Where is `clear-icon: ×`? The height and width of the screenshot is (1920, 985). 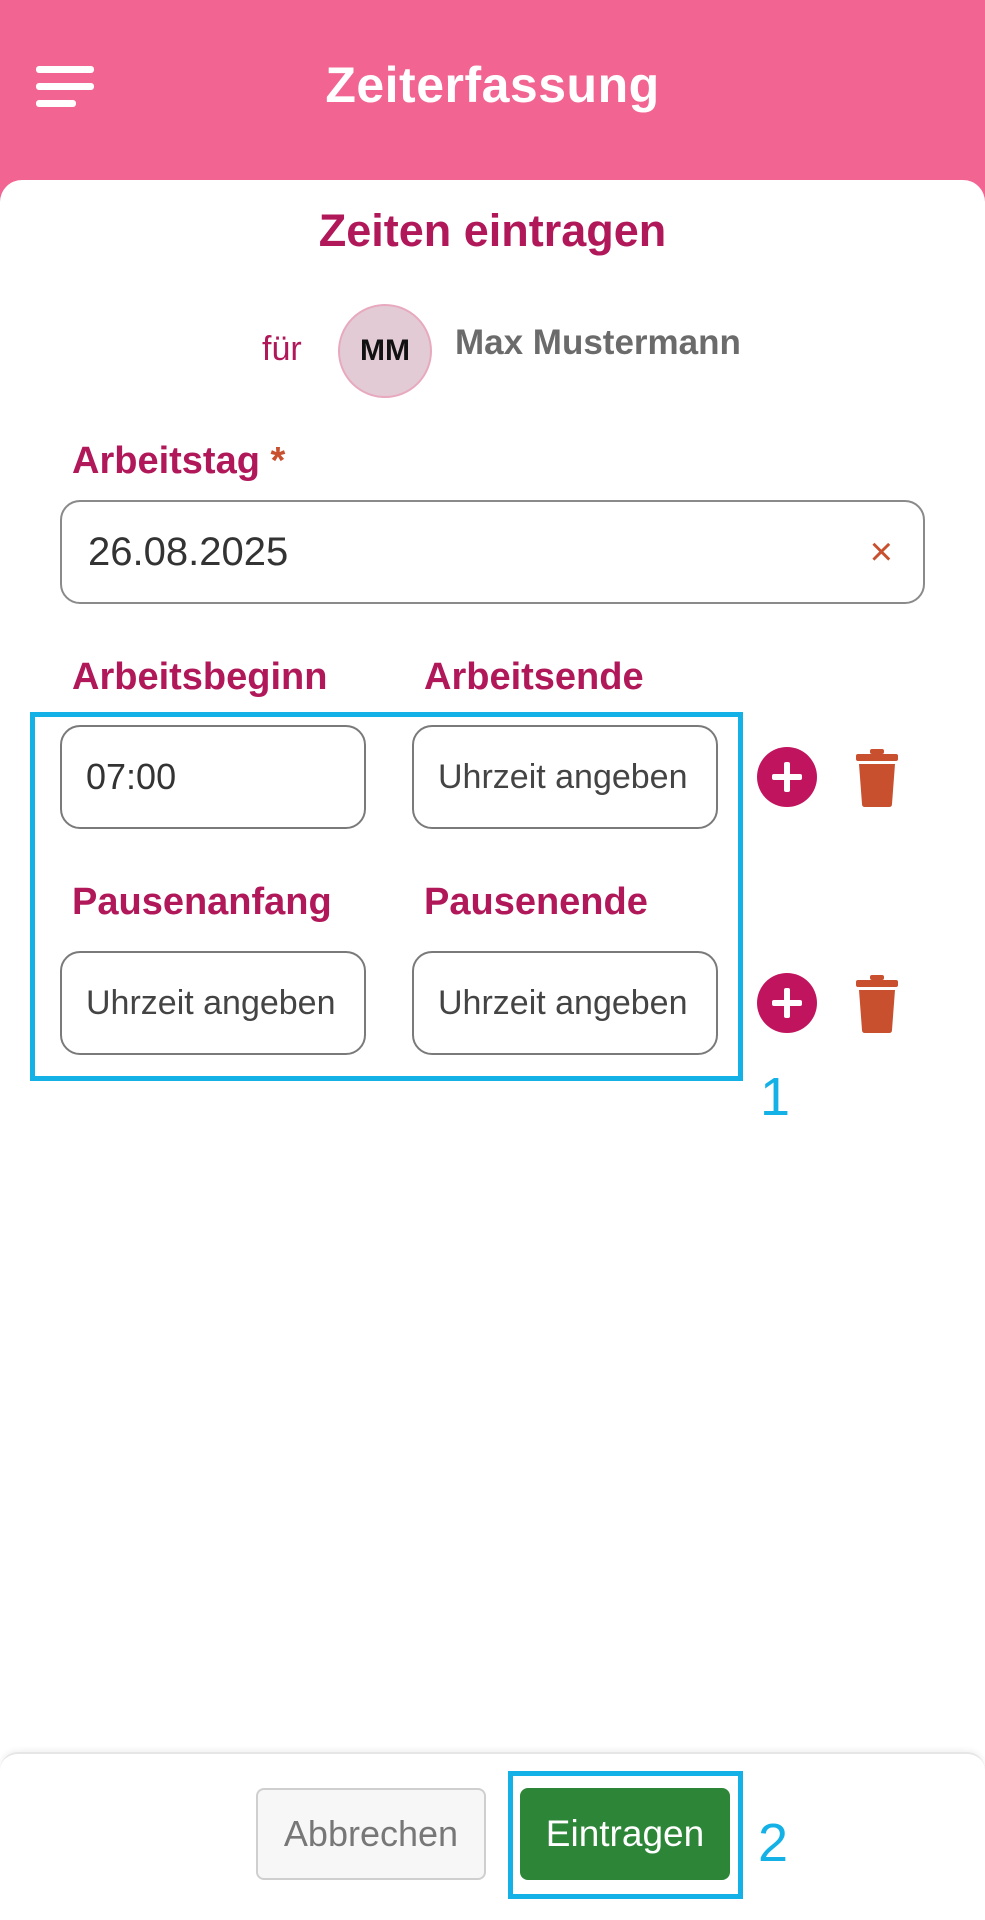
clear-icon: × is located at coordinates (881, 552).